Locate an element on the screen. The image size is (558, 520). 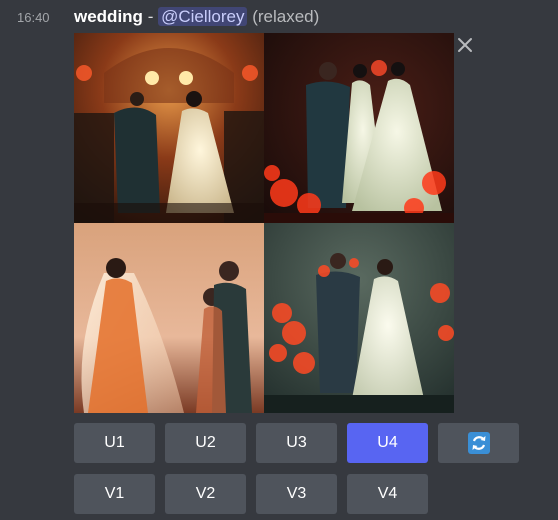
u2-button: U2 is located at coordinates (205, 443).